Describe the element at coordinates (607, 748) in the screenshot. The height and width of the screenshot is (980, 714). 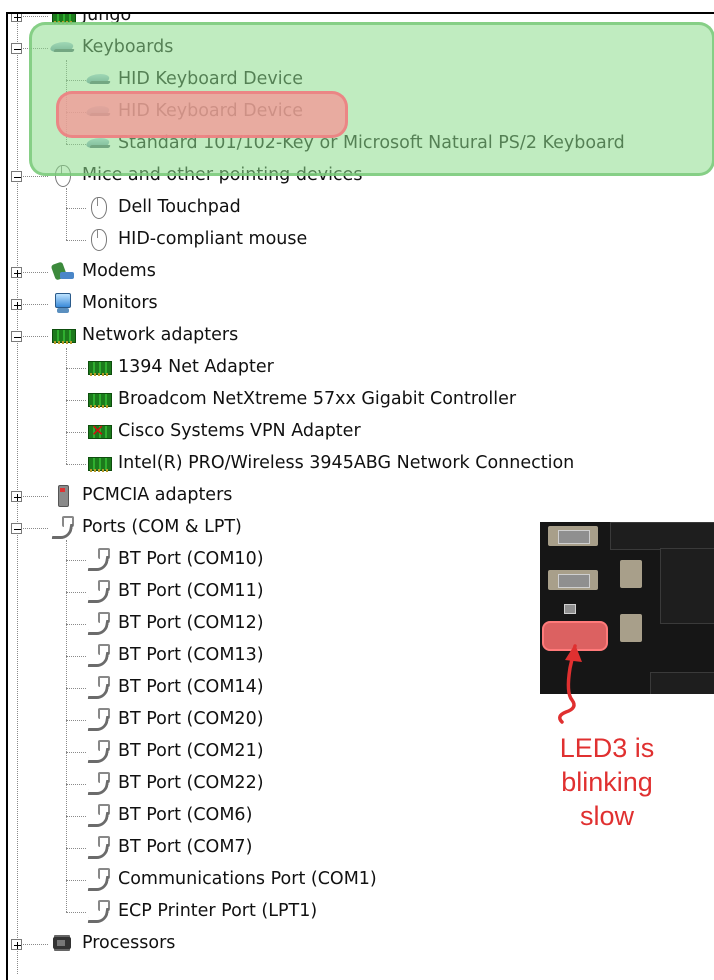
I see `led-note-line: LED3 is` at that location.